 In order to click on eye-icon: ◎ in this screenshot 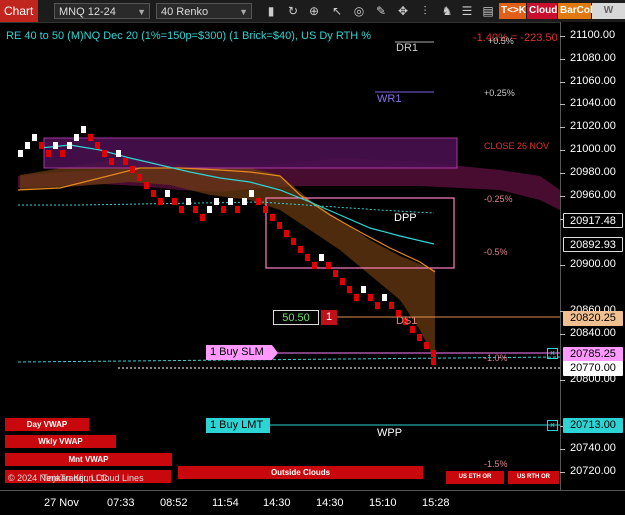, I will do `click(359, 11)`.